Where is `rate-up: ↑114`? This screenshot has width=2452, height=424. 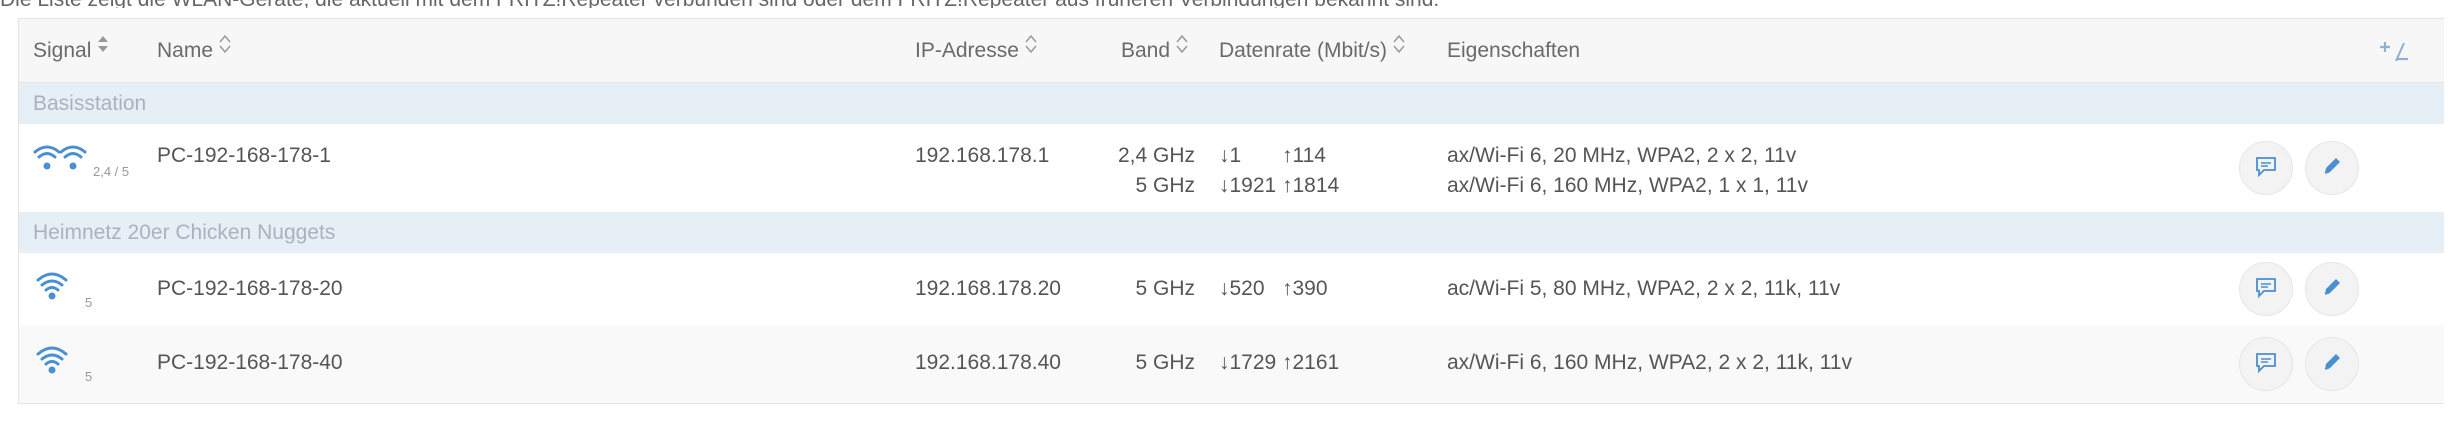
rate-up: ↑114 is located at coordinates (1304, 155).